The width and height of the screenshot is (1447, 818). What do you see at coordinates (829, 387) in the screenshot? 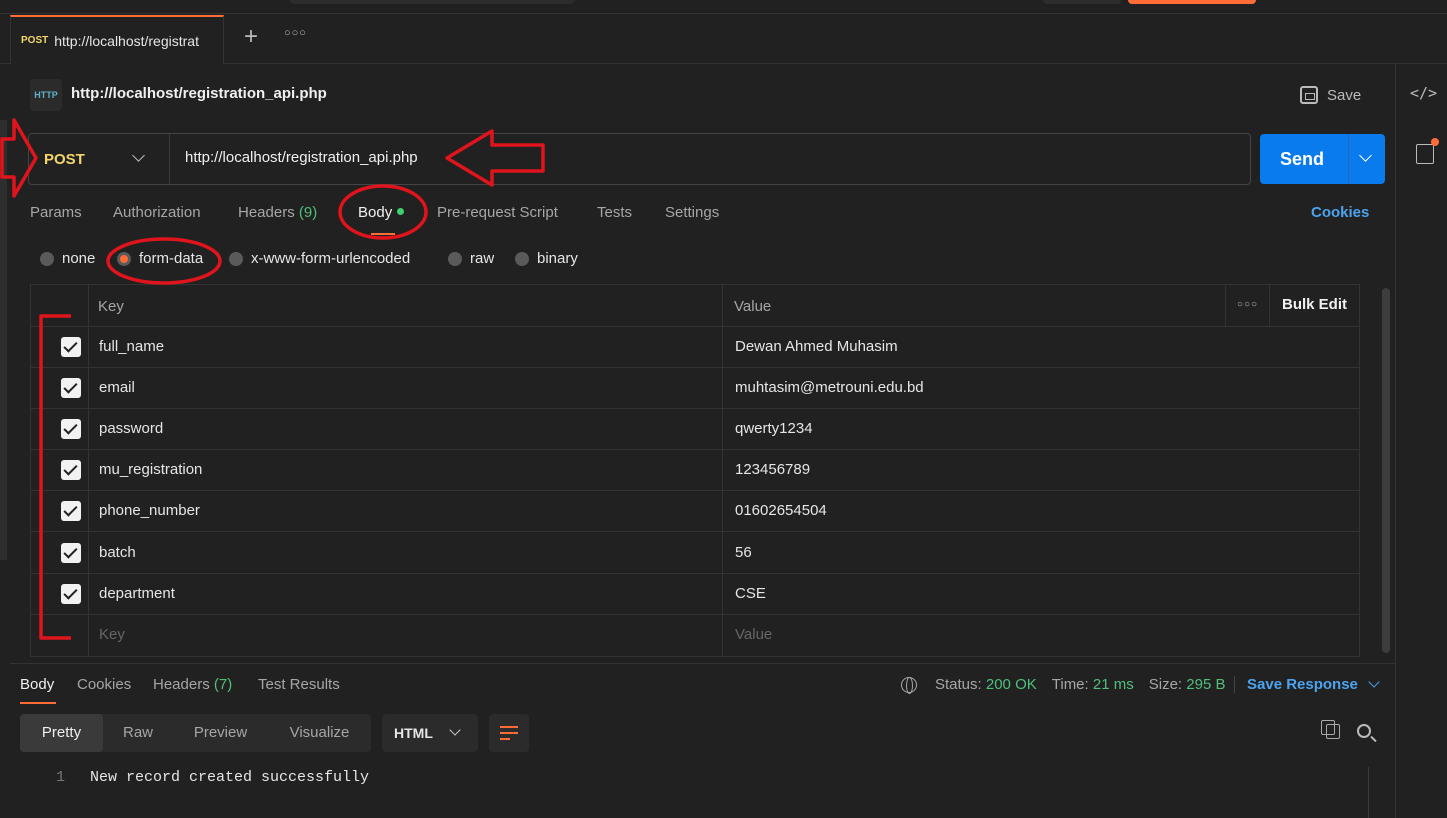
I see `row-value: muhtasim@metrouni.edu.bd` at bounding box center [829, 387].